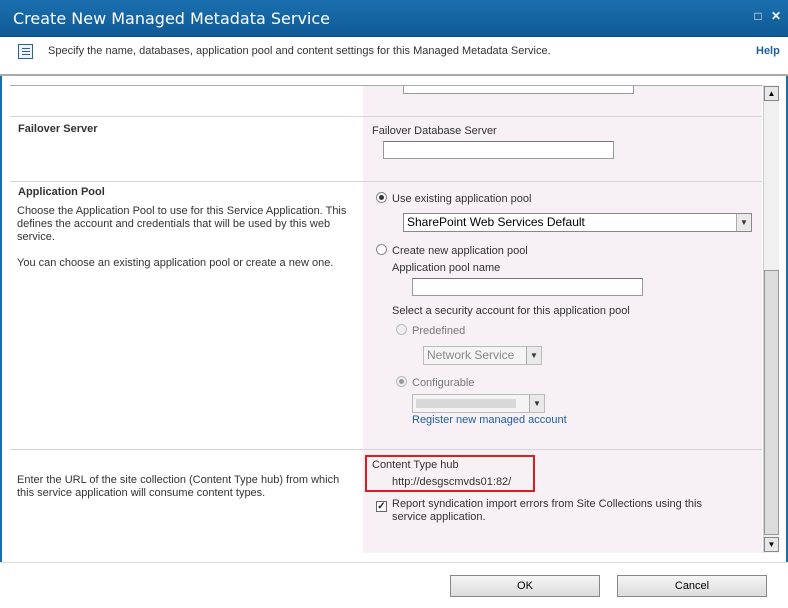  What do you see at coordinates (58, 129) in the screenshot?
I see `failover-heading: Failover Server` at bounding box center [58, 129].